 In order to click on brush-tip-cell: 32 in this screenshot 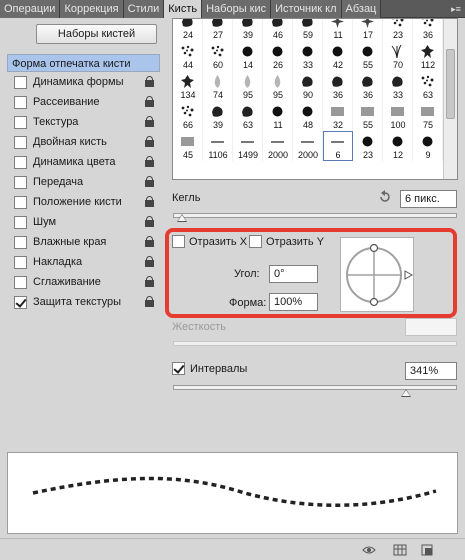, I will do `click(338, 116)`.